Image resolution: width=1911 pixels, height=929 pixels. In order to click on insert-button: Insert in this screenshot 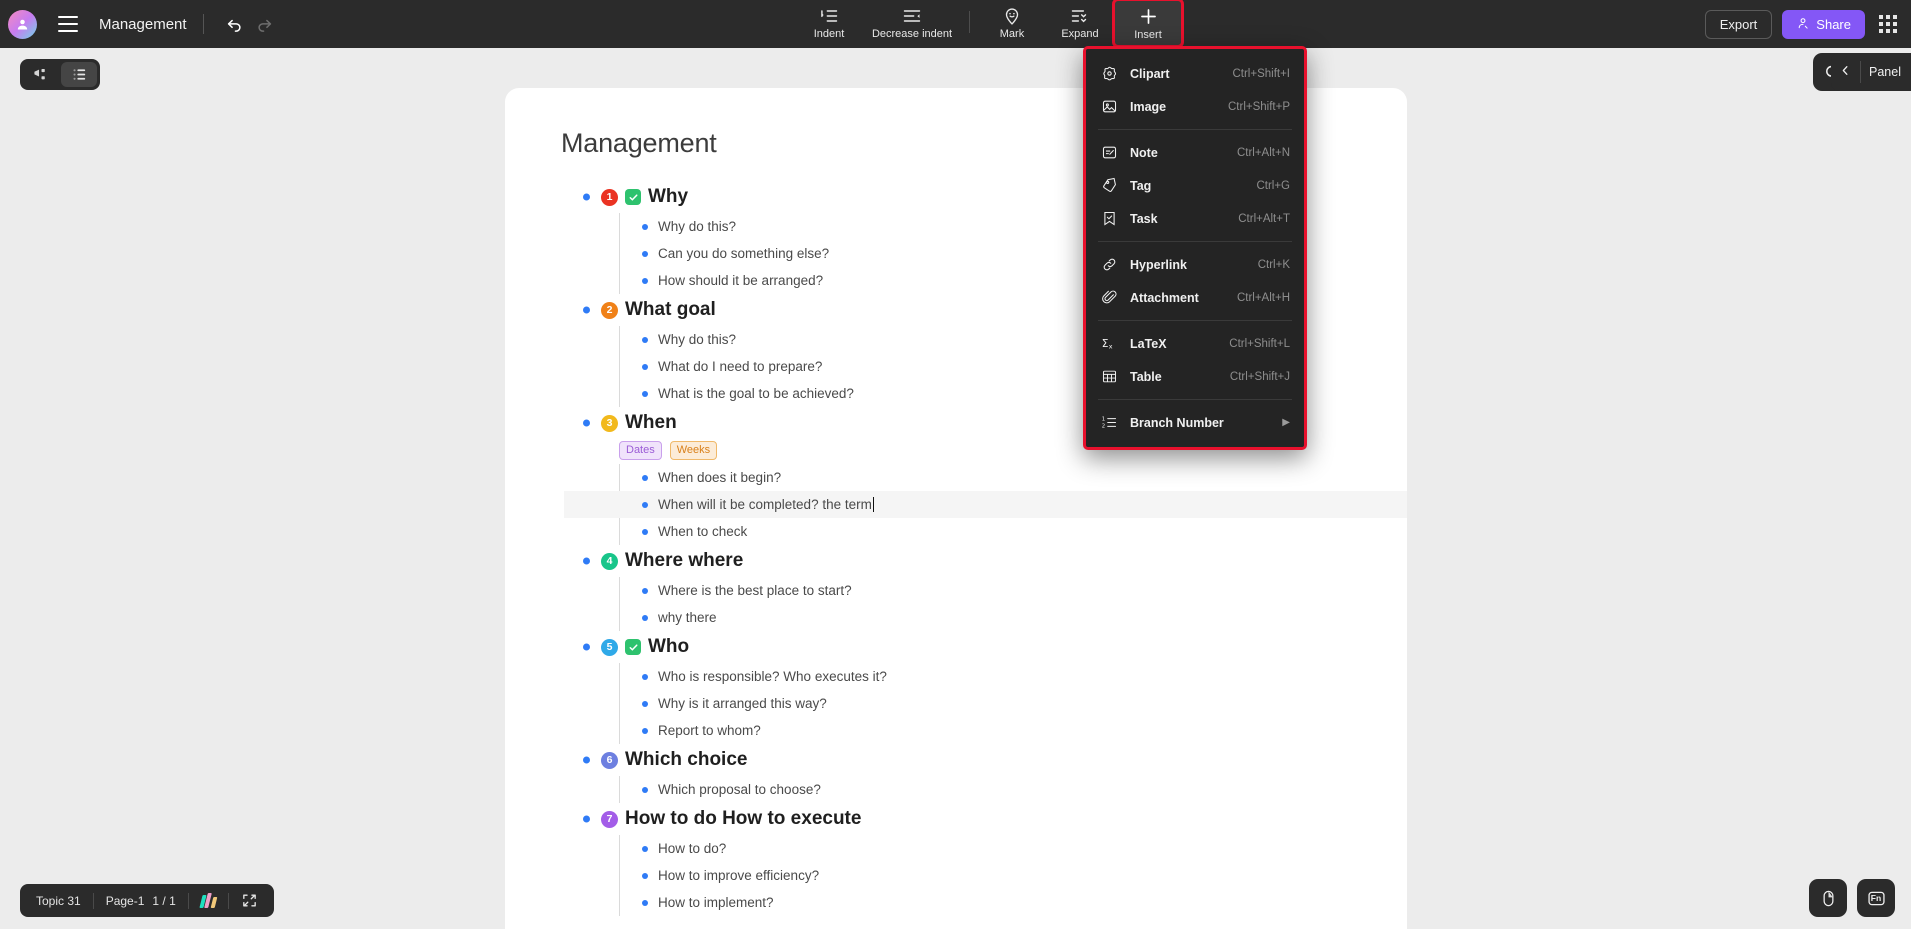, I will do `click(1148, 24)`.